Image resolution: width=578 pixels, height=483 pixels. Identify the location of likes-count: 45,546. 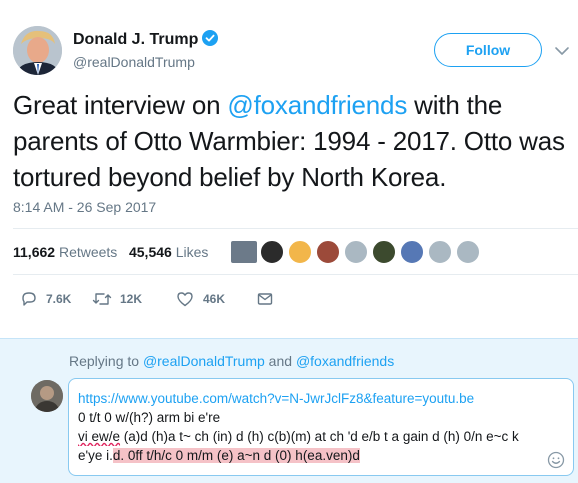
(150, 252).